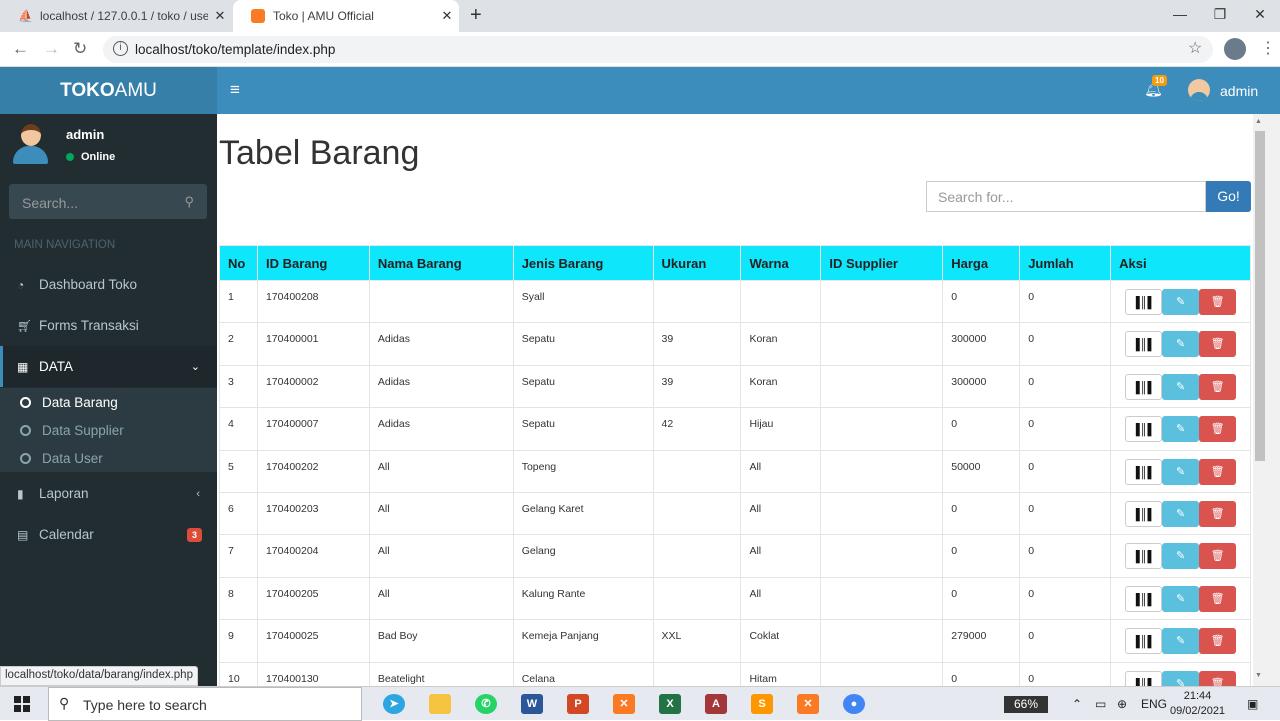  I want to click on sidebar-item-forms-transaksi: 🛒︎ Forms Transaksi, so click(108, 325).